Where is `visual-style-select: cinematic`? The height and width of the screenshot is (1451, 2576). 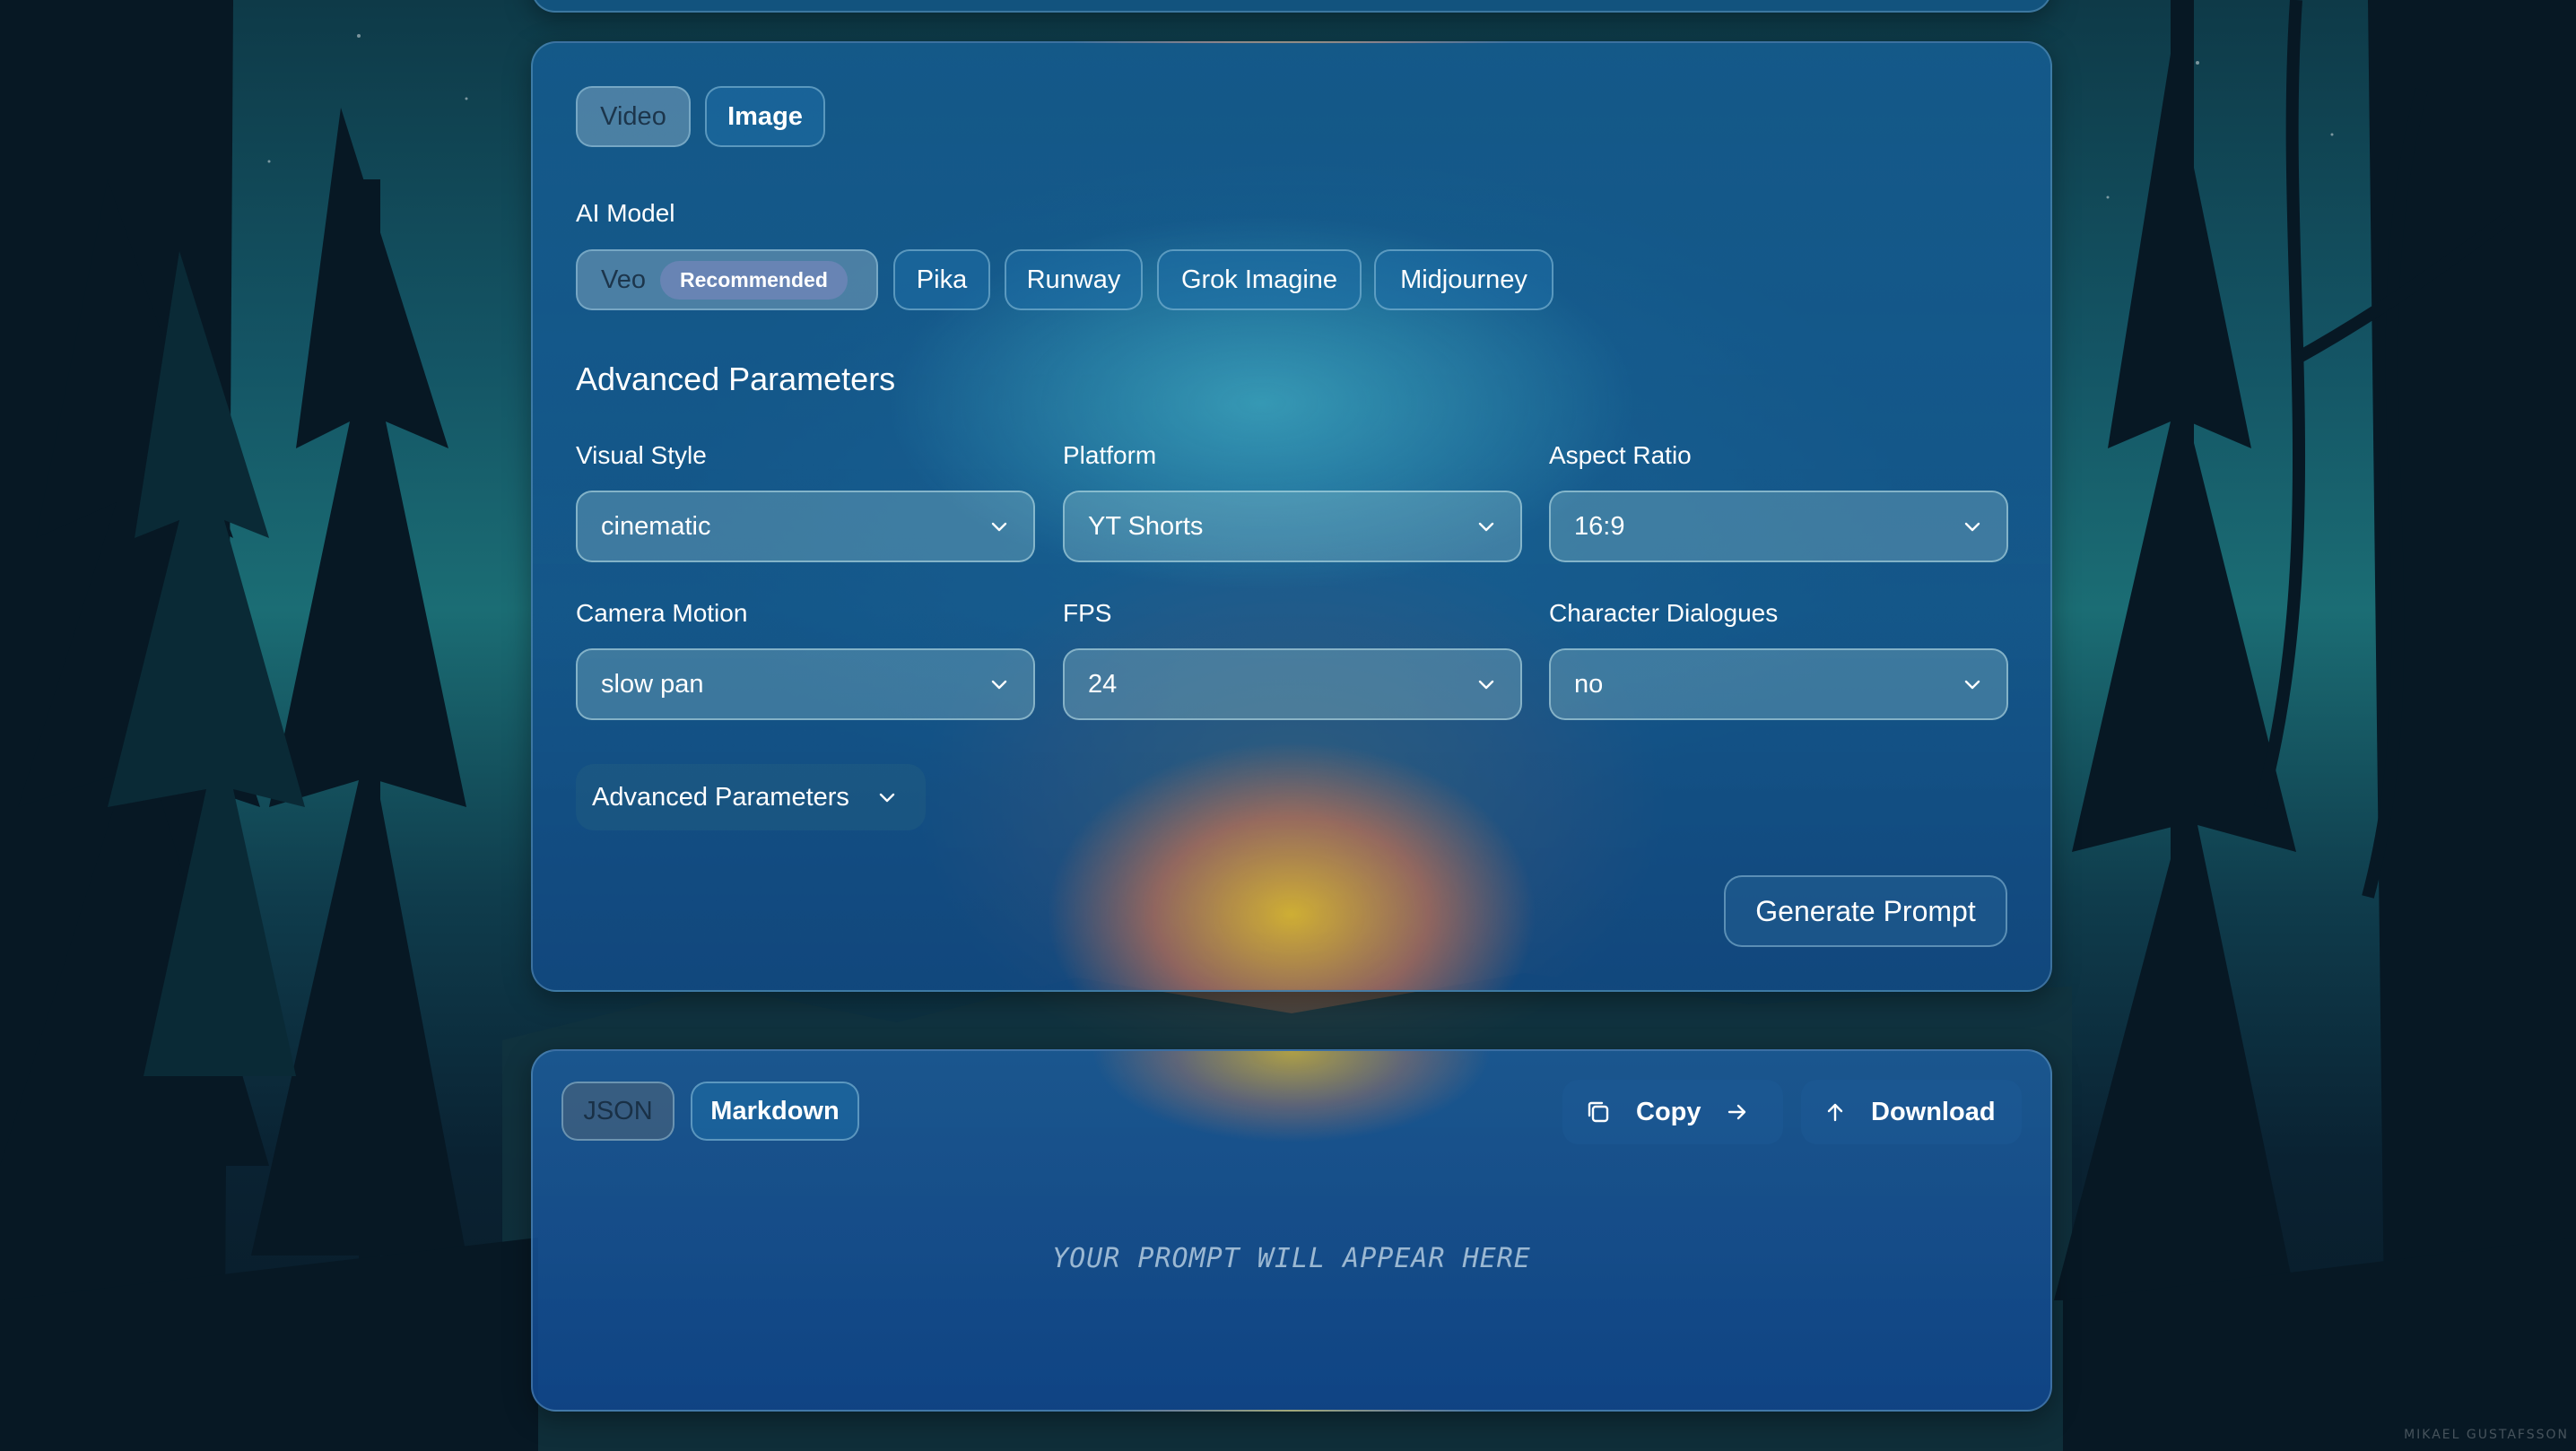 visual-style-select: cinematic is located at coordinates (805, 526).